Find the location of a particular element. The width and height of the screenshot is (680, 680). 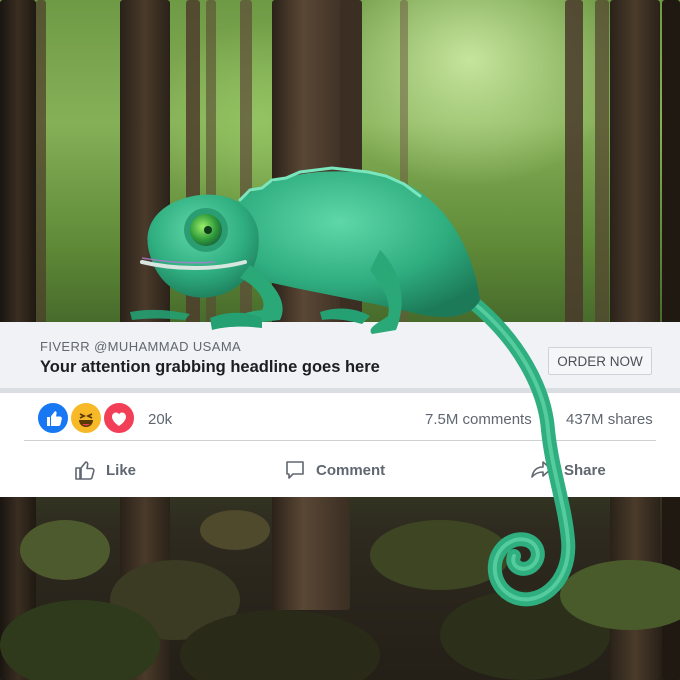

thumbs-up-icon is located at coordinates (85, 470).